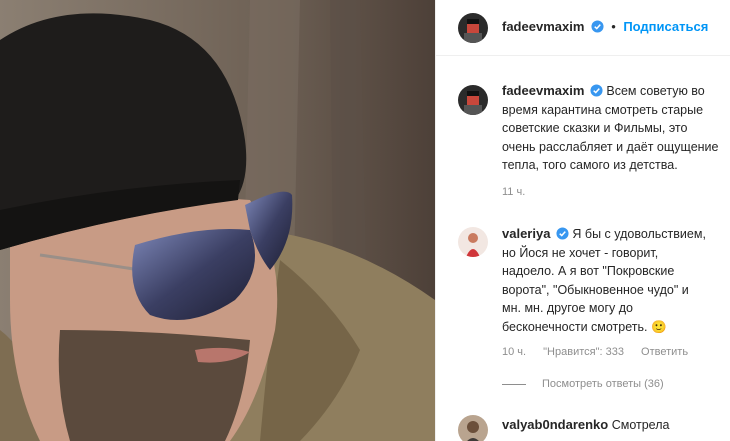  Describe the element at coordinates (665, 26) in the screenshot. I see `follow-button: Подписаться` at that location.